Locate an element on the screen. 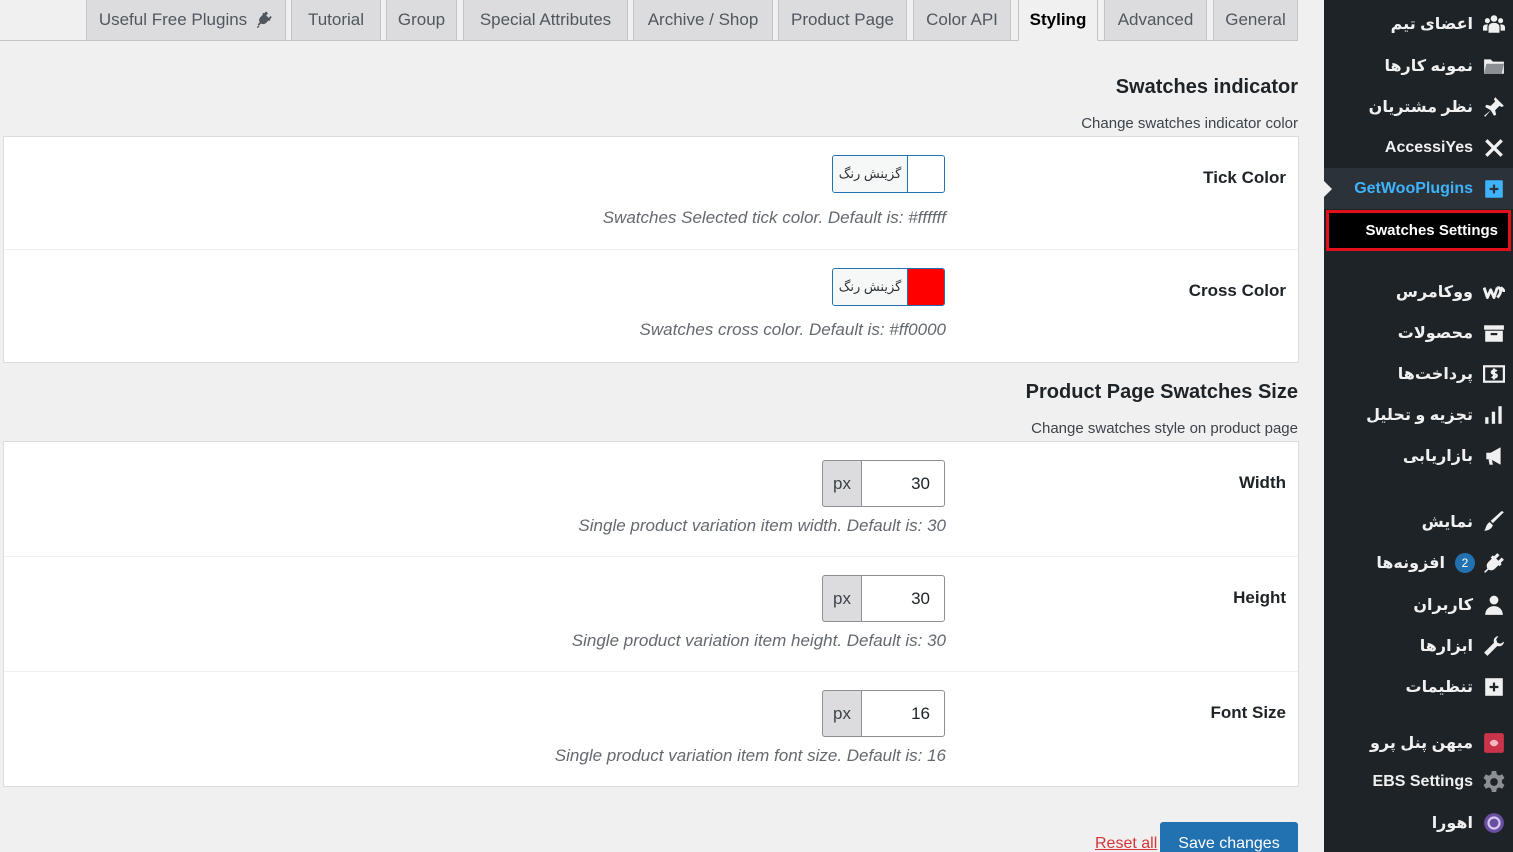 Image resolution: width=1513 pixels, height=852 pixels. submenu-swatches-settings: Swatches Settings is located at coordinates (1418, 230).